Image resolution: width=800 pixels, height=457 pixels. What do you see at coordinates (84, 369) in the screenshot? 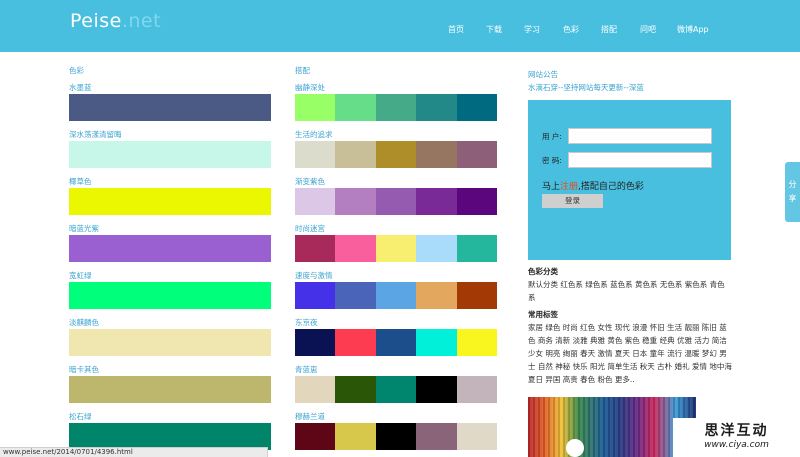
I see `color-name: 暗卡其色` at bounding box center [84, 369].